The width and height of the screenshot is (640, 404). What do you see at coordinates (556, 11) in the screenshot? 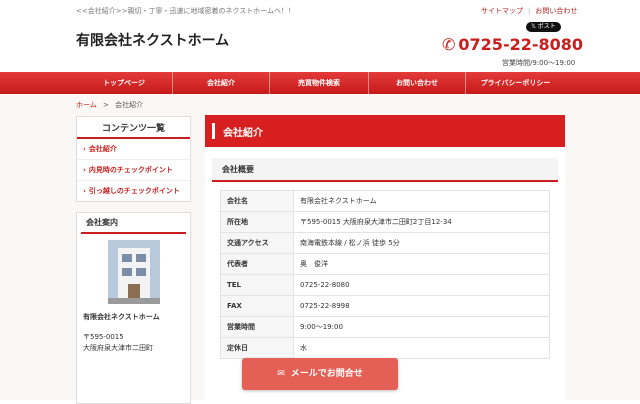
I see `contact-link: お問い合わせ` at bounding box center [556, 11].